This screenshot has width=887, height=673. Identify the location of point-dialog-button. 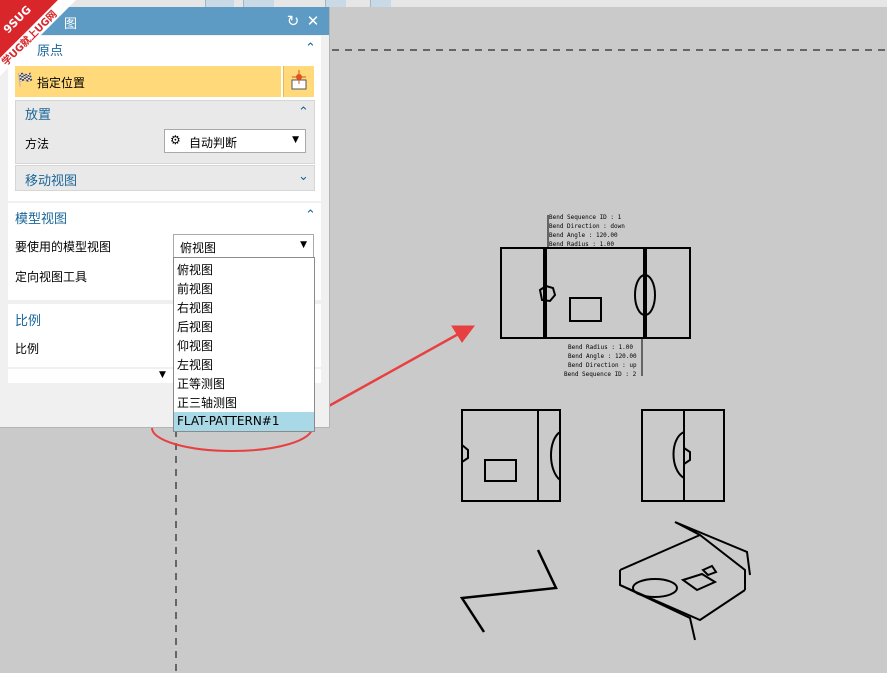
(298, 81).